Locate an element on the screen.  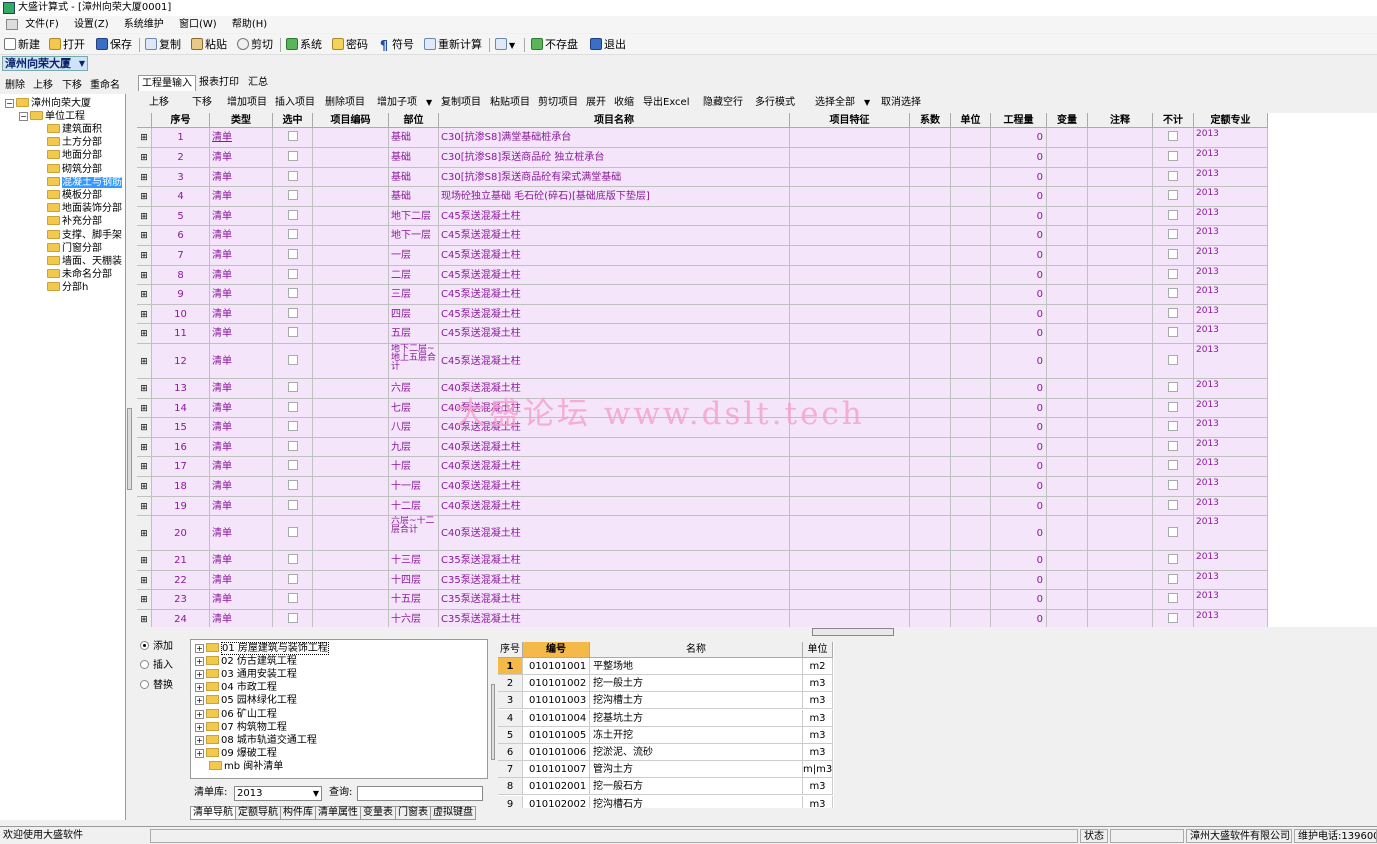
grid-cell: 4 is located at coordinates (181, 197).